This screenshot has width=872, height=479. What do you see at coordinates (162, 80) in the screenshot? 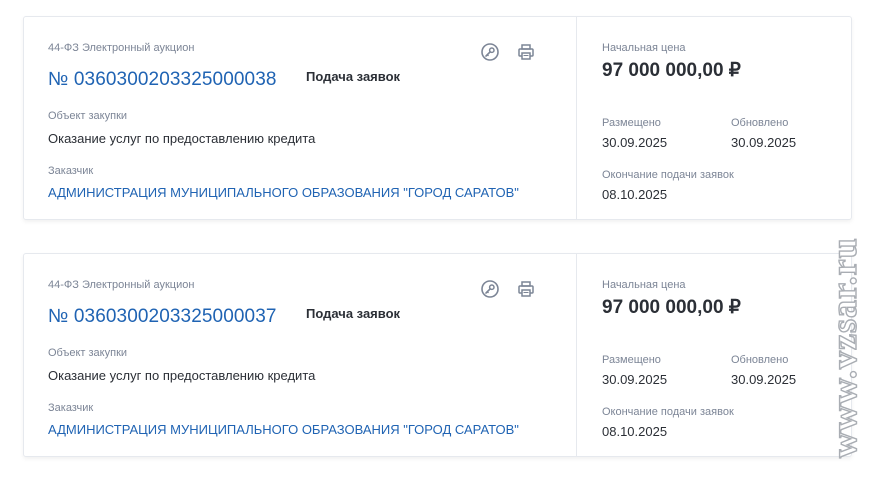
I see `tender-number-link: № 0360300203325000038` at bounding box center [162, 80].